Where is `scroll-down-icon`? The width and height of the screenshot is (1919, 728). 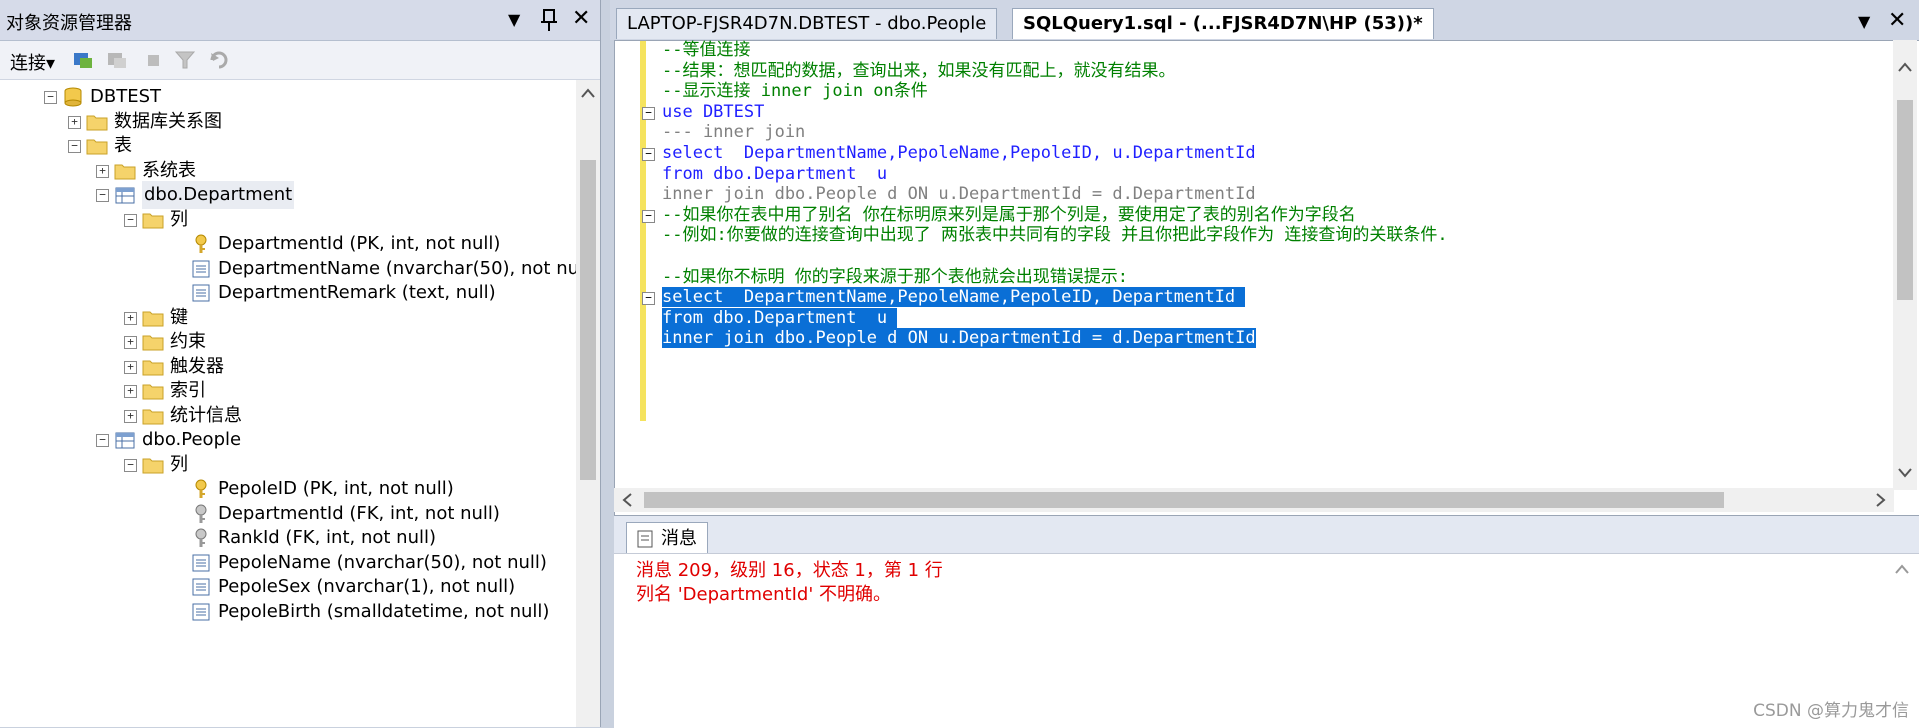
scroll-down-icon is located at coordinates (1905, 473).